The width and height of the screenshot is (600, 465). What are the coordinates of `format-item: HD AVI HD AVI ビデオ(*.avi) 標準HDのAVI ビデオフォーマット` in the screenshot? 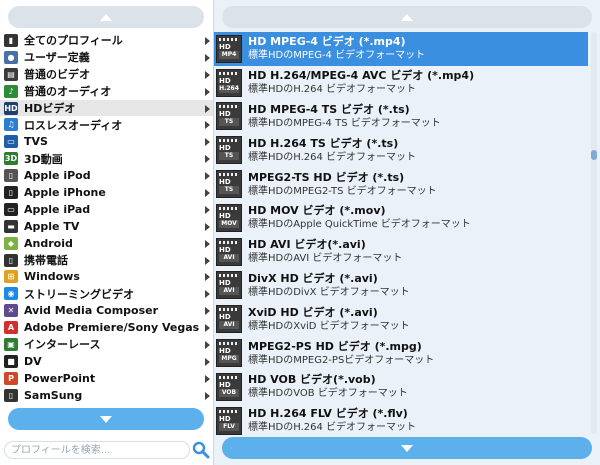 It's located at (401, 252).